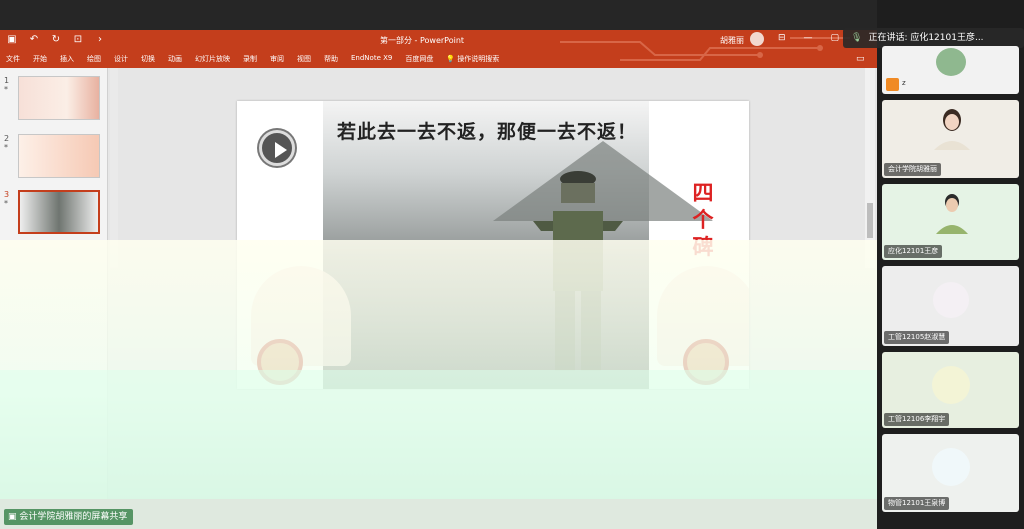 The height and width of the screenshot is (529, 1024). I want to click on tab-draw: 绘图, so click(94, 59).